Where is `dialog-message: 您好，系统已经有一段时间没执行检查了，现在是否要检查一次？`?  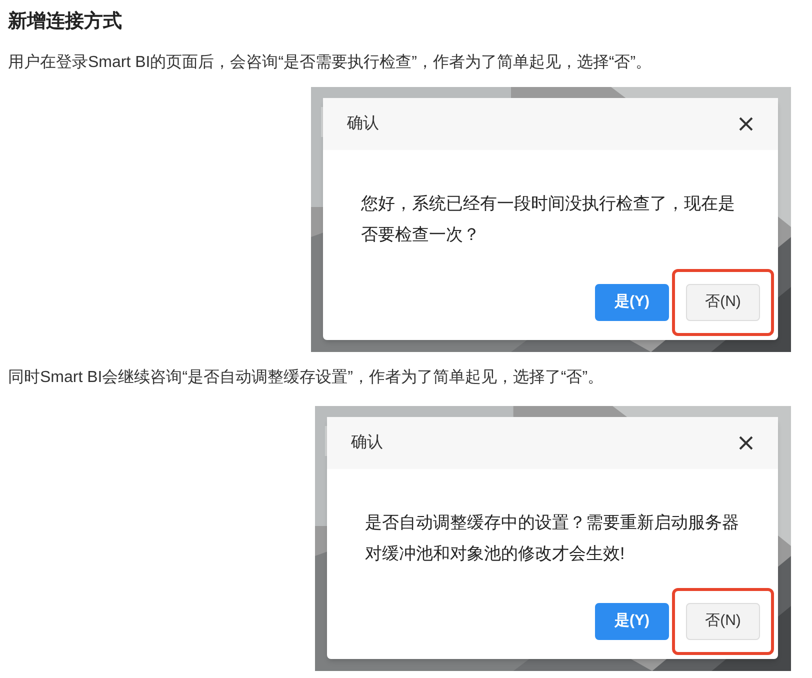 dialog-message: 您好，系统已经有一段时间没执行检查了，现在是否要检查一次？ is located at coordinates (548, 219).